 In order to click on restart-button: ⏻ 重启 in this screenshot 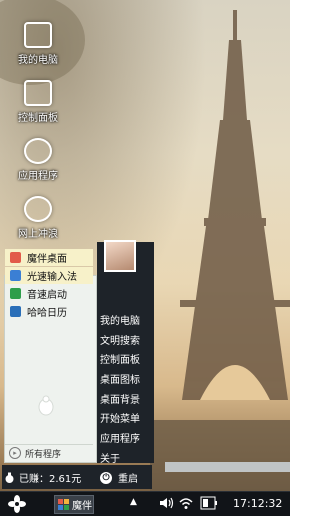, I will do `click(119, 477)`.